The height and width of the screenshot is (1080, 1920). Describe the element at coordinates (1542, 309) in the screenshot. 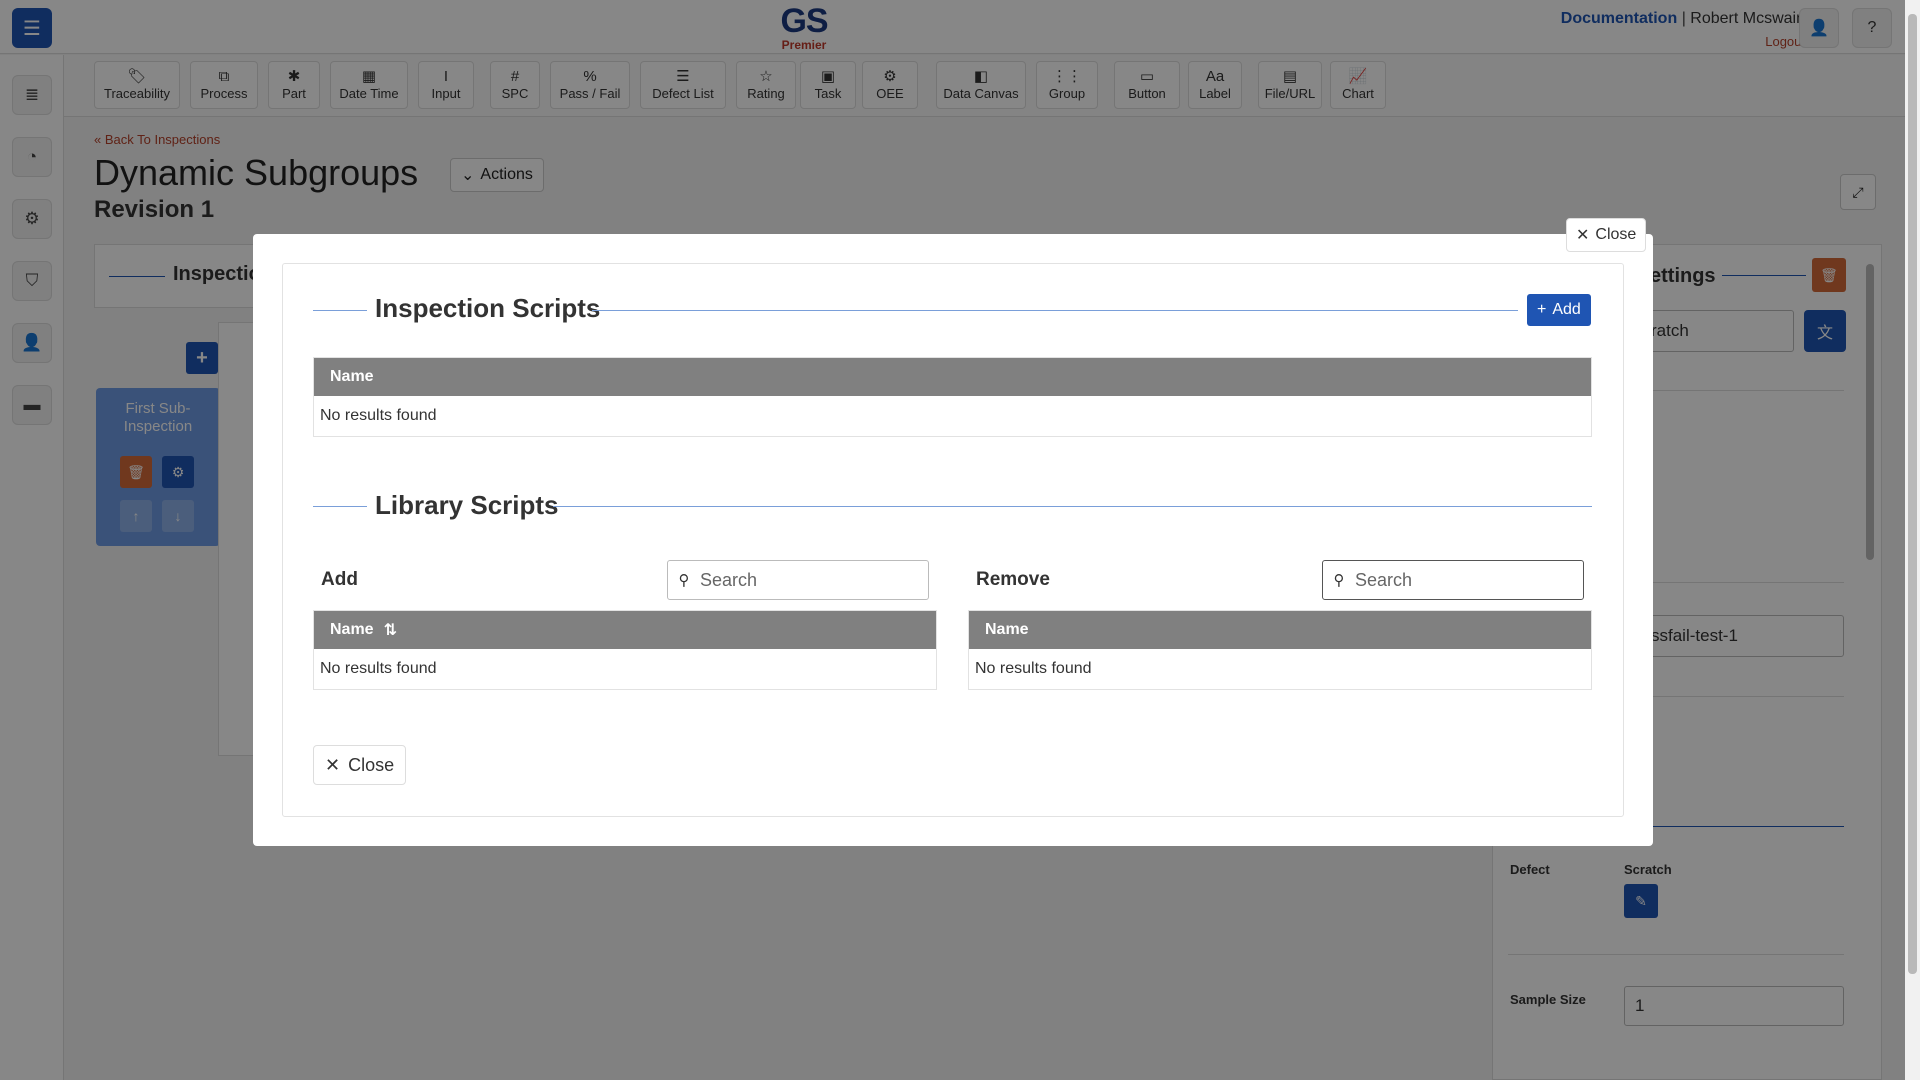

I see `plus-icon: +` at that location.